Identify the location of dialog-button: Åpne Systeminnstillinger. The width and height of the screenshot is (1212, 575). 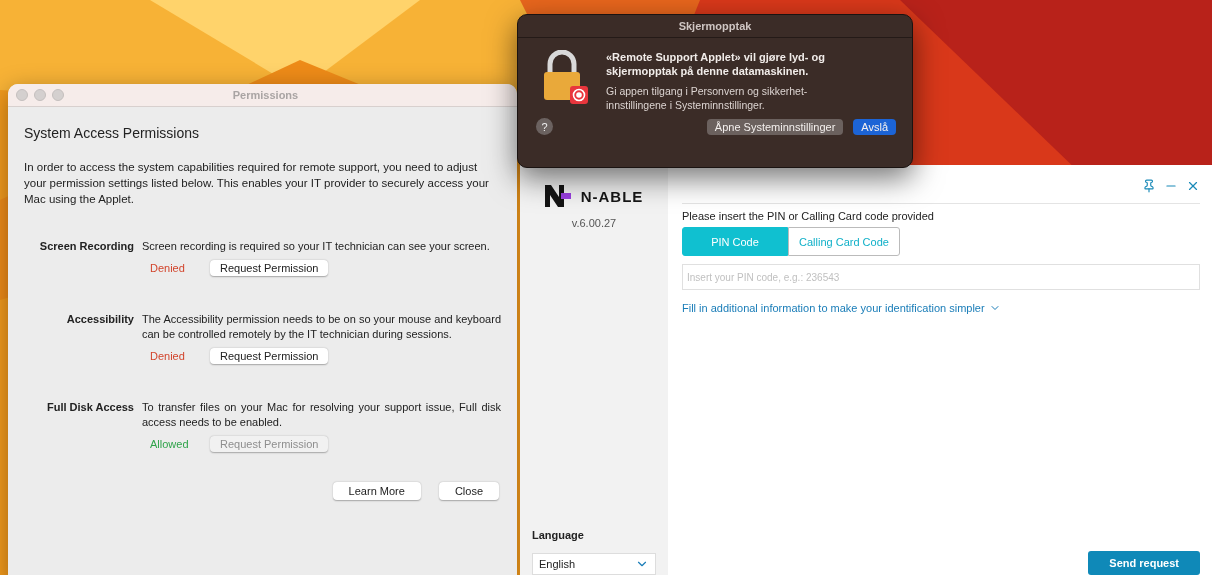
(775, 126).